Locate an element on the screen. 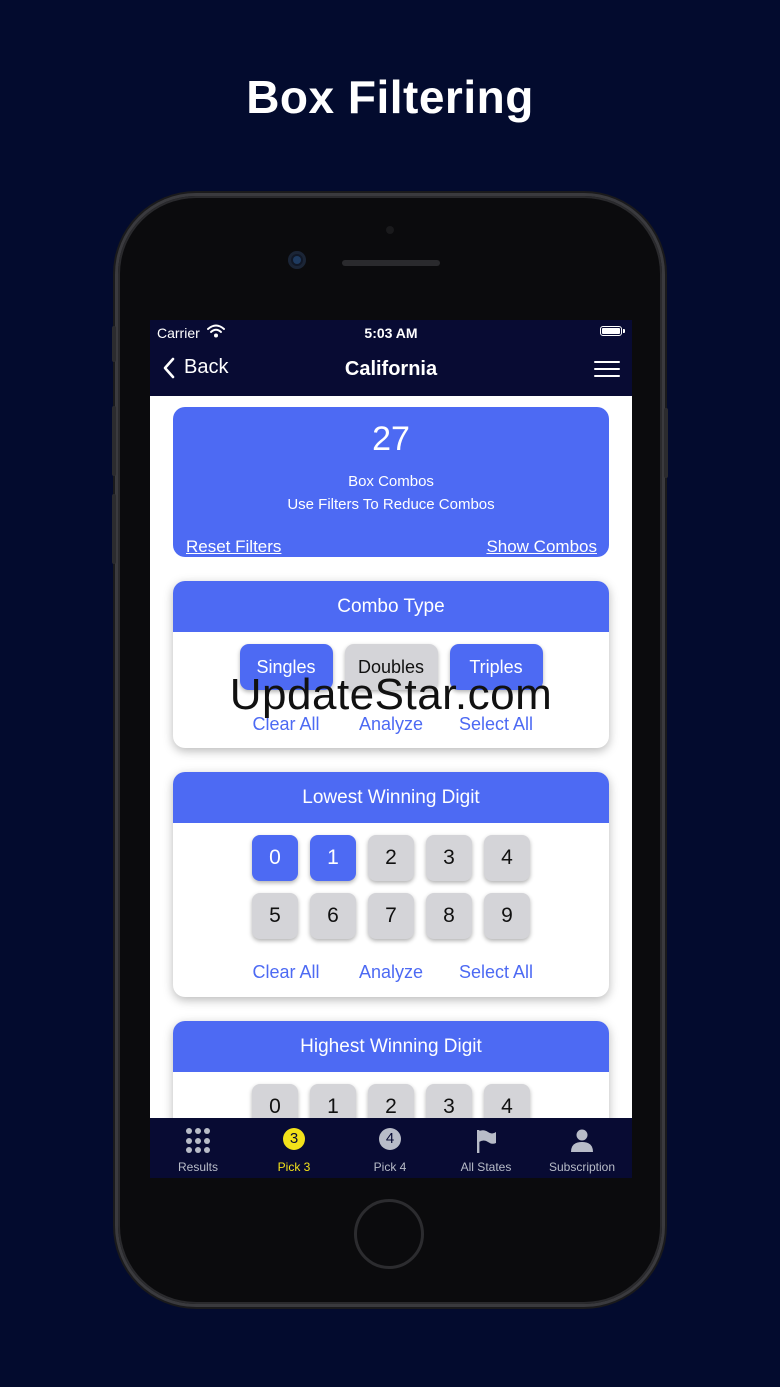  tab-subscription-label: Subscription is located at coordinates (582, 1167).